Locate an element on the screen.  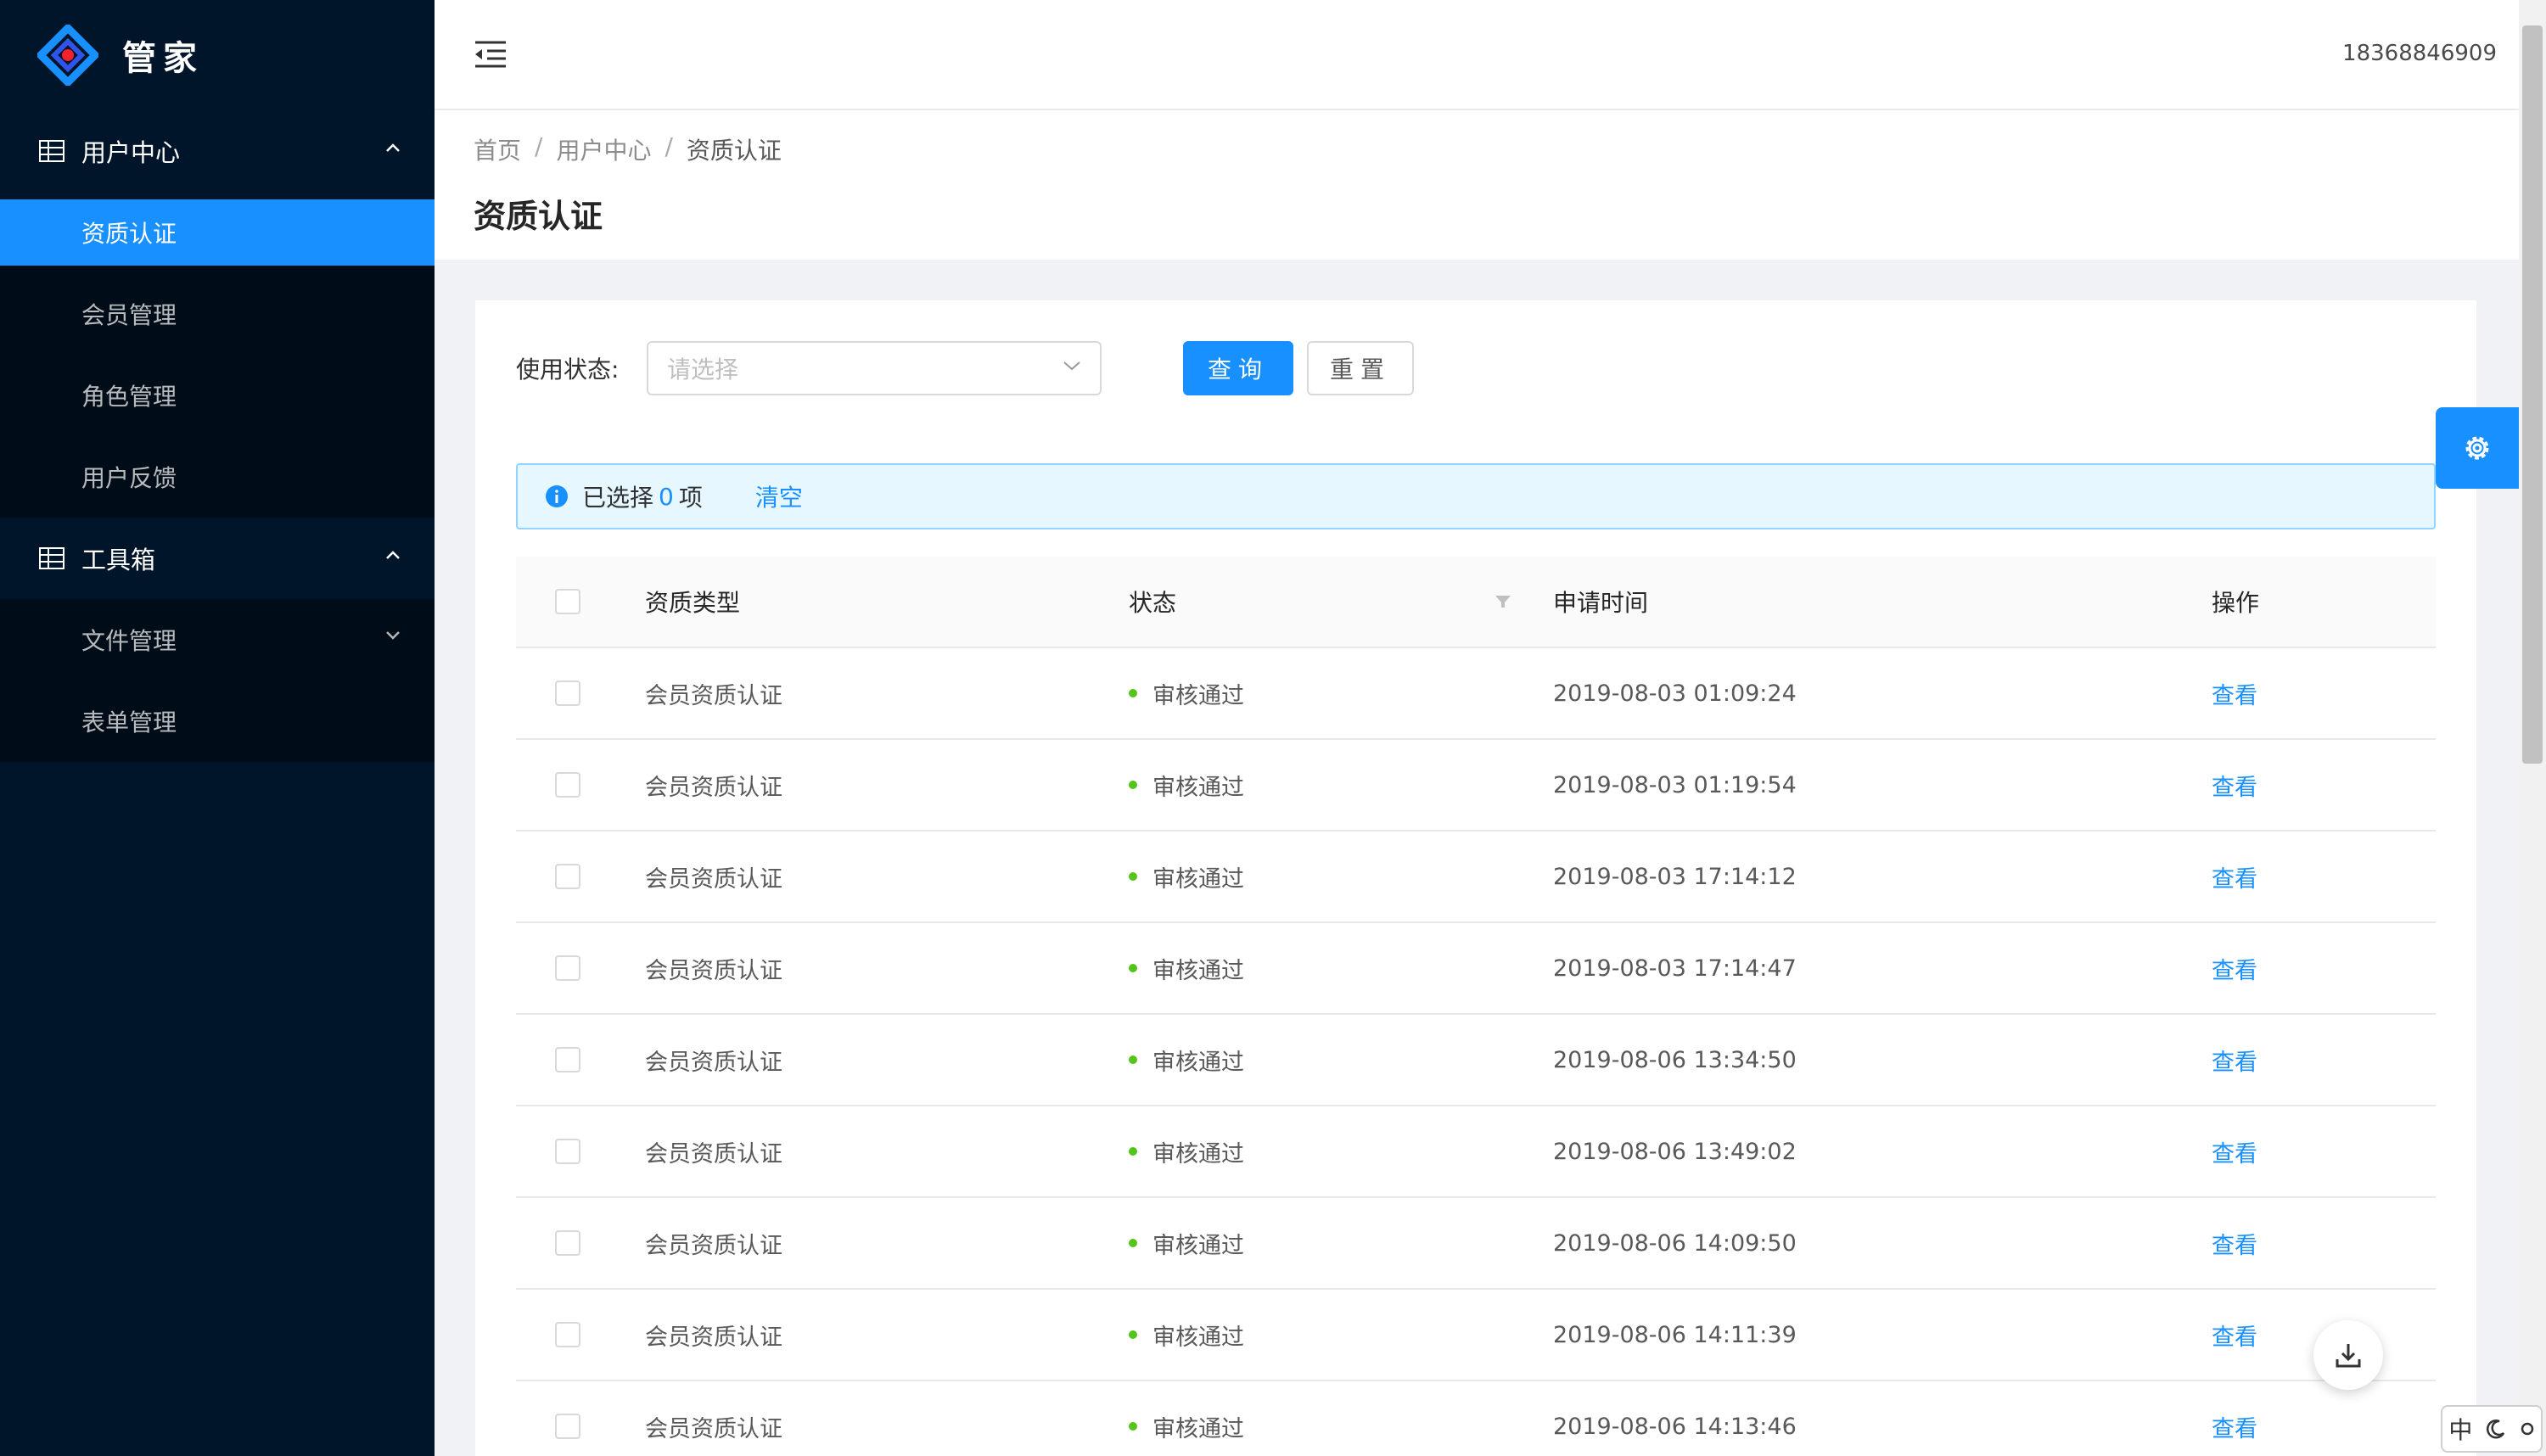
submenu-user-center: 资质认证 会员管理 角色管理 用户反馈 is located at coordinates (217, 359).